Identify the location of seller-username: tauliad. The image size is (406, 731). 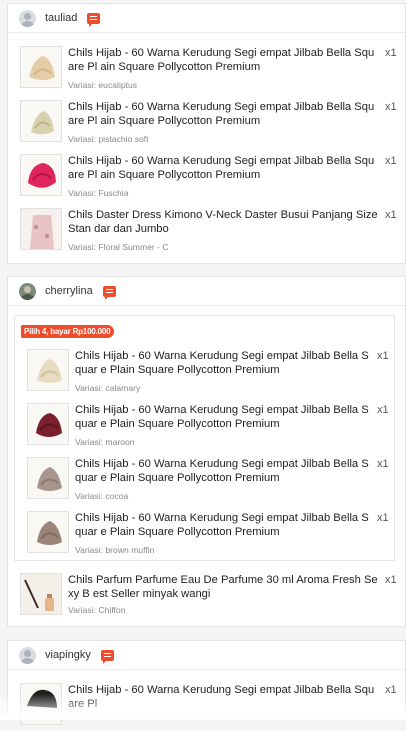
(61, 18).